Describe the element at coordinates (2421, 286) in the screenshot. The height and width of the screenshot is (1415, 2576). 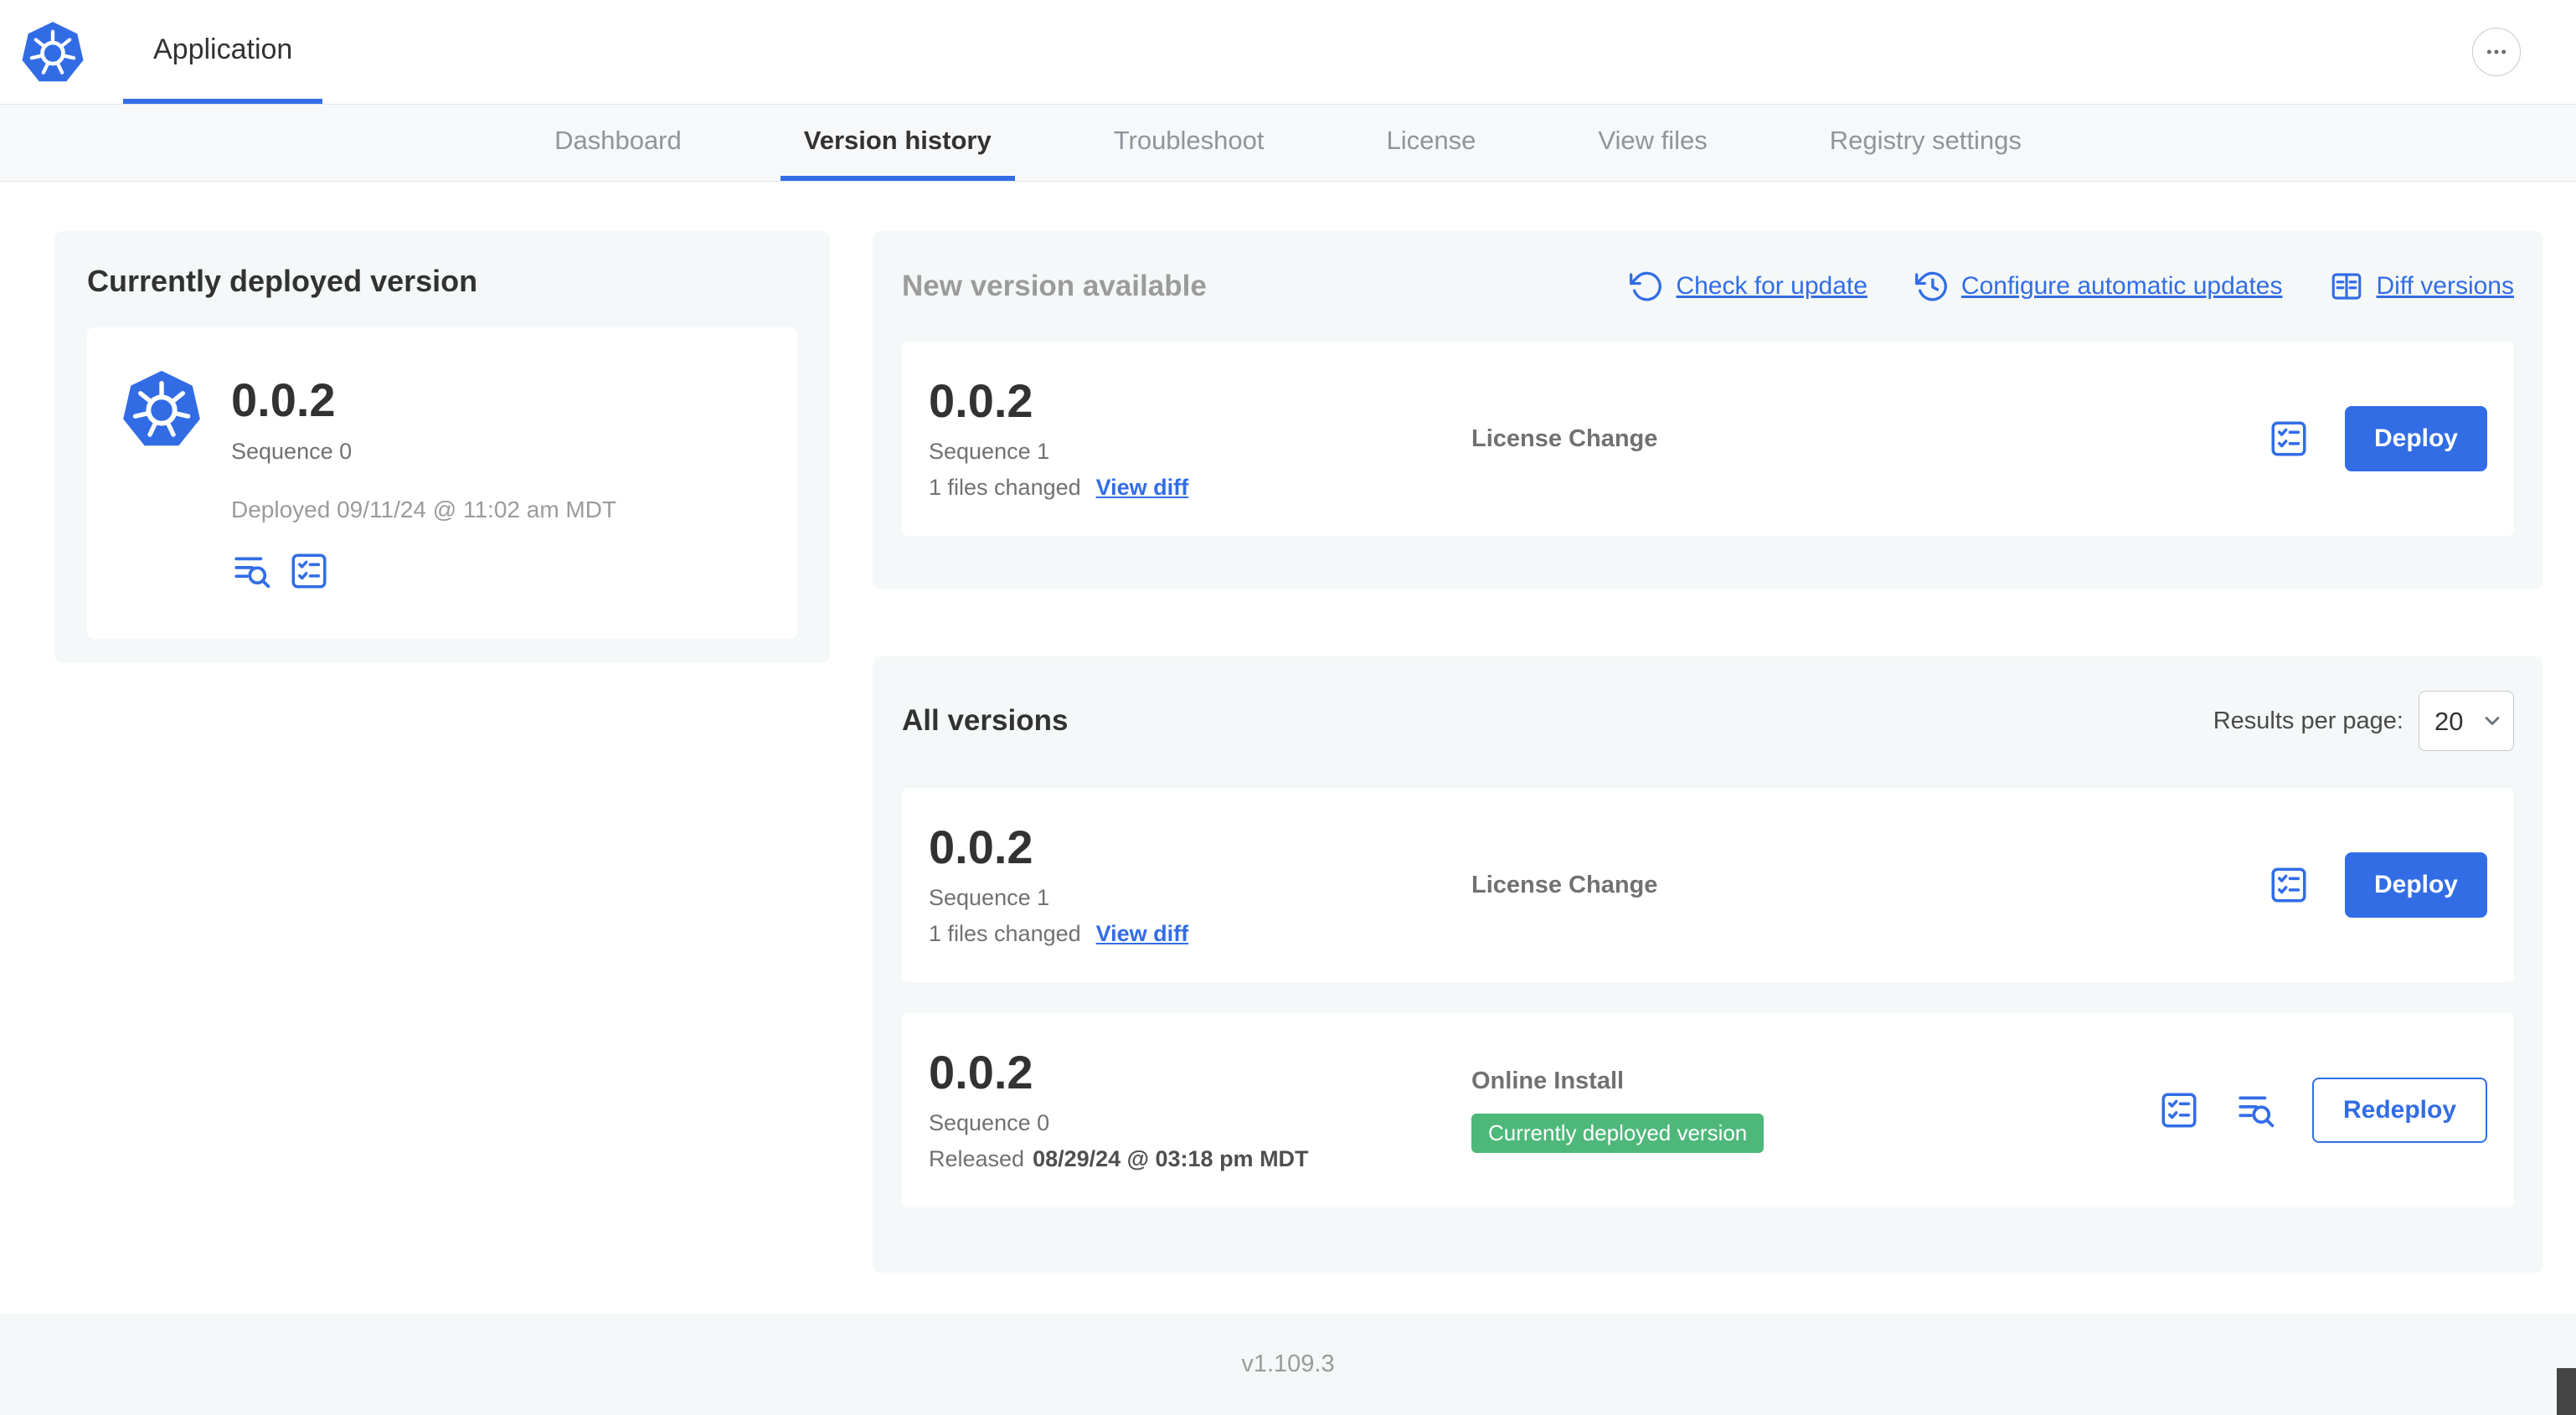
I see `diff-versions-link: Diff versions` at that location.